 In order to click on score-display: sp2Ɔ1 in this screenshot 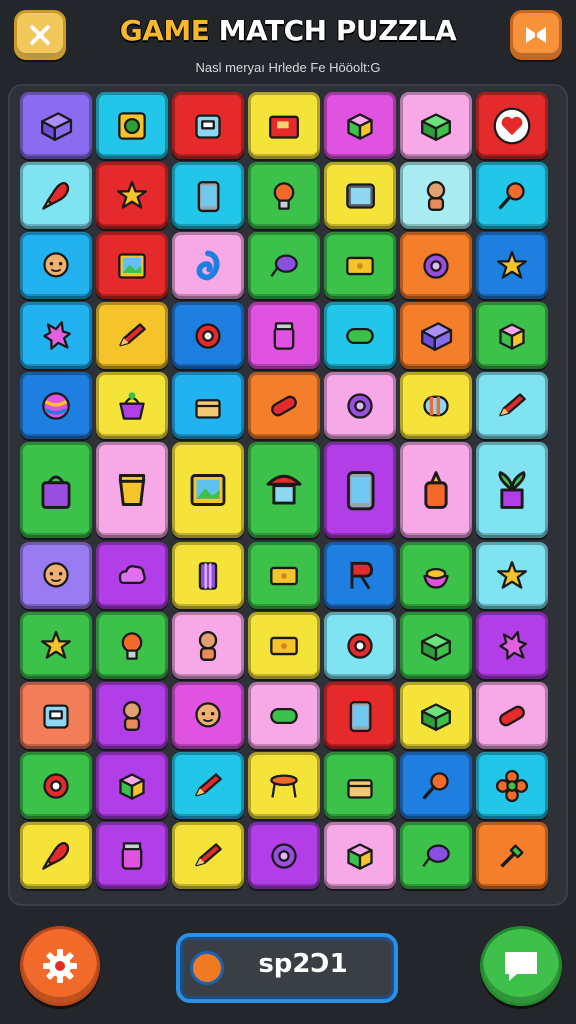, I will do `click(287, 968)`.